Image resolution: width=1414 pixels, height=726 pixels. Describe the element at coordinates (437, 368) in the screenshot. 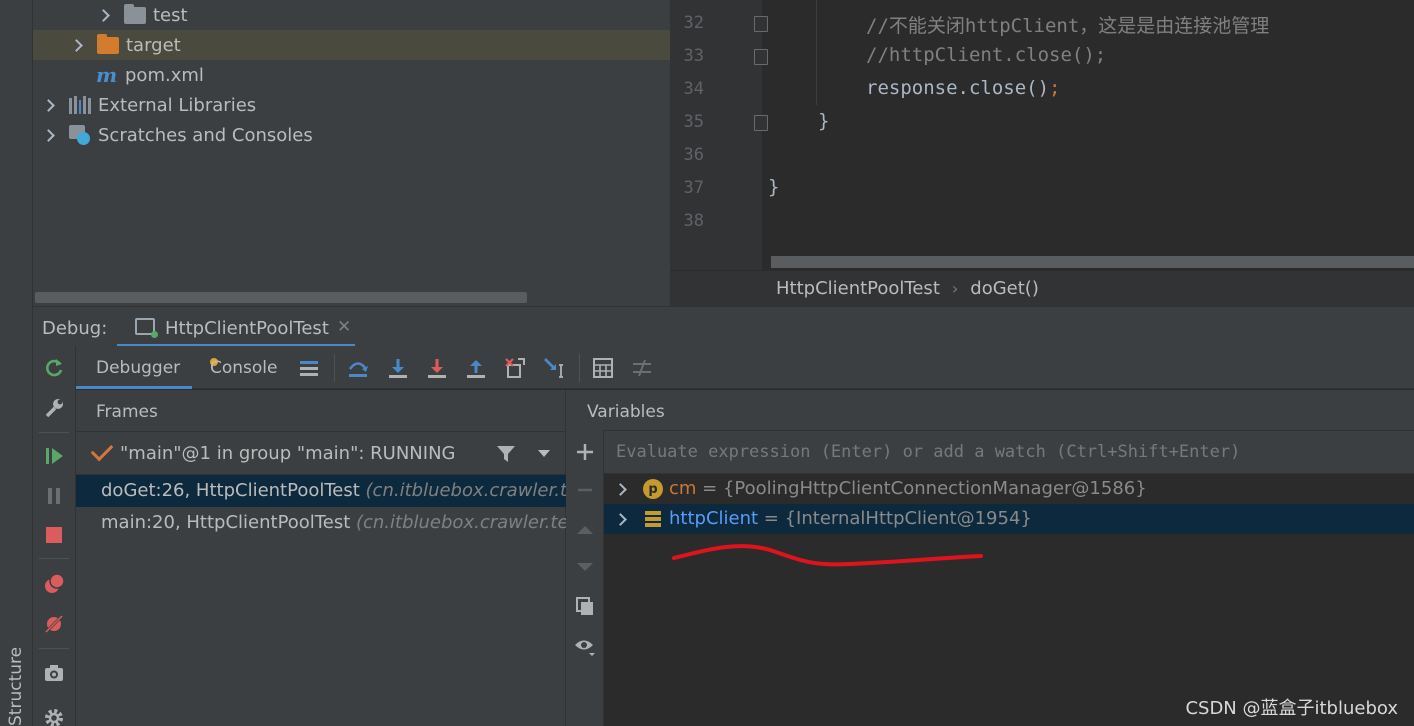

I see `force-step-into-icon` at that location.